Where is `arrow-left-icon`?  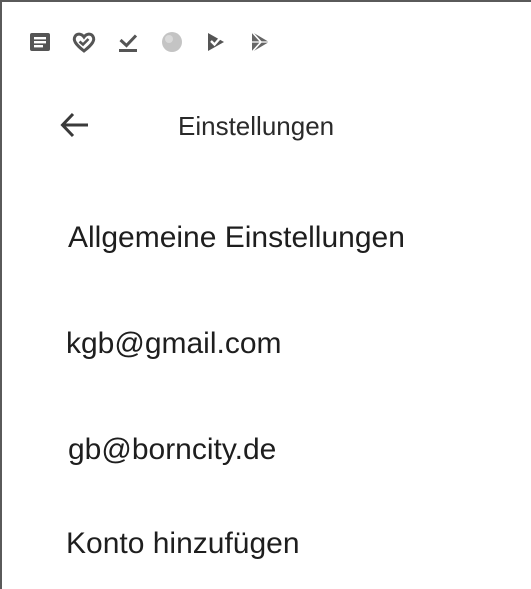 arrow-left-icon is located at coordinates (75, 125).